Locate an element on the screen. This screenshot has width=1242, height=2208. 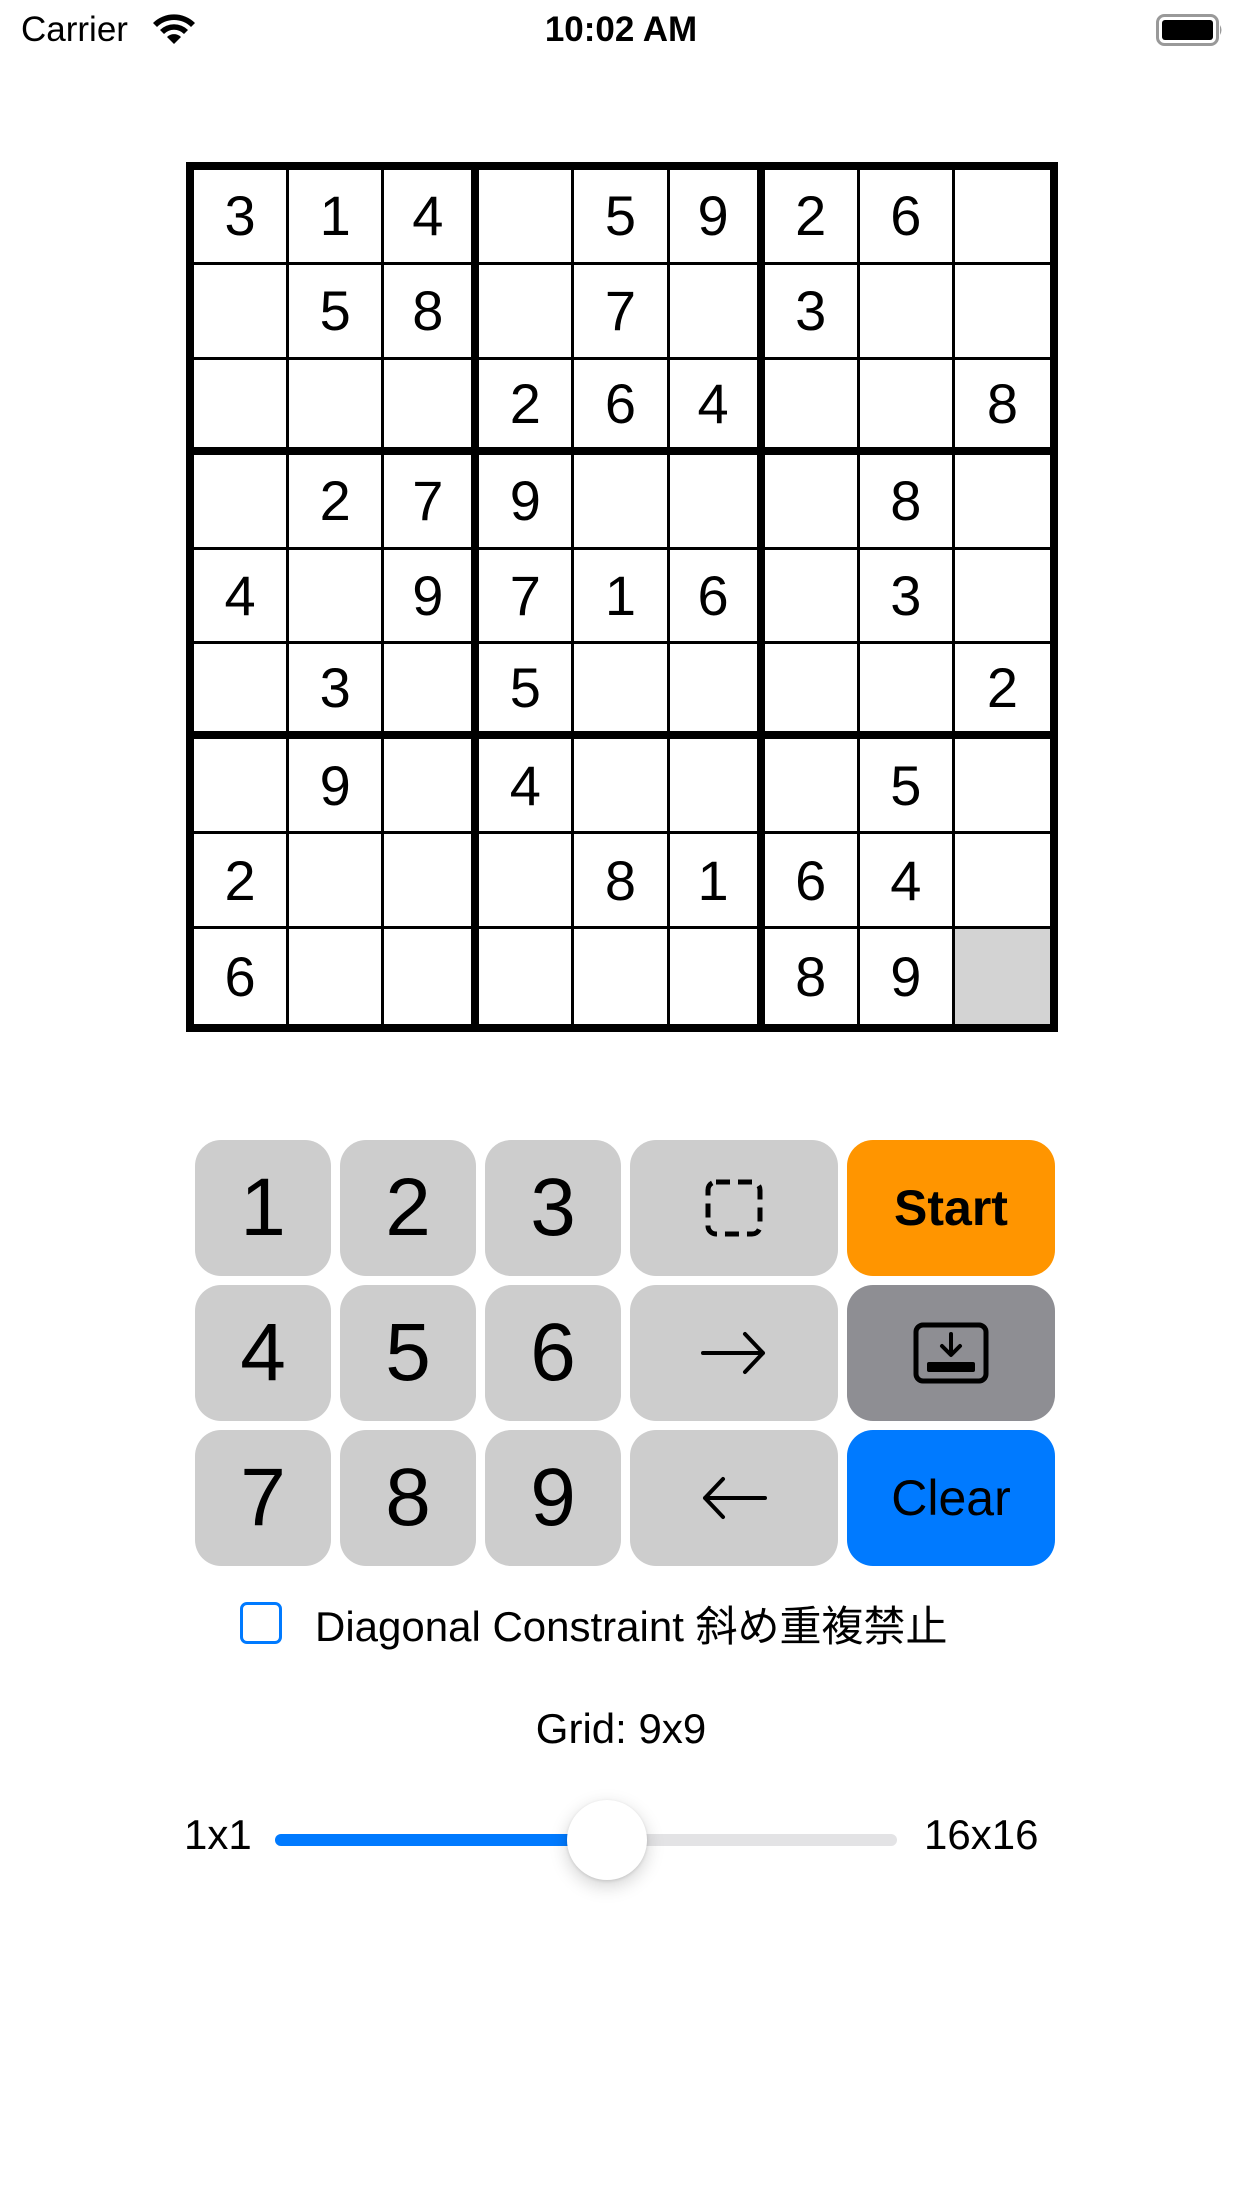
save-button is located at coordinates (951, 1353).